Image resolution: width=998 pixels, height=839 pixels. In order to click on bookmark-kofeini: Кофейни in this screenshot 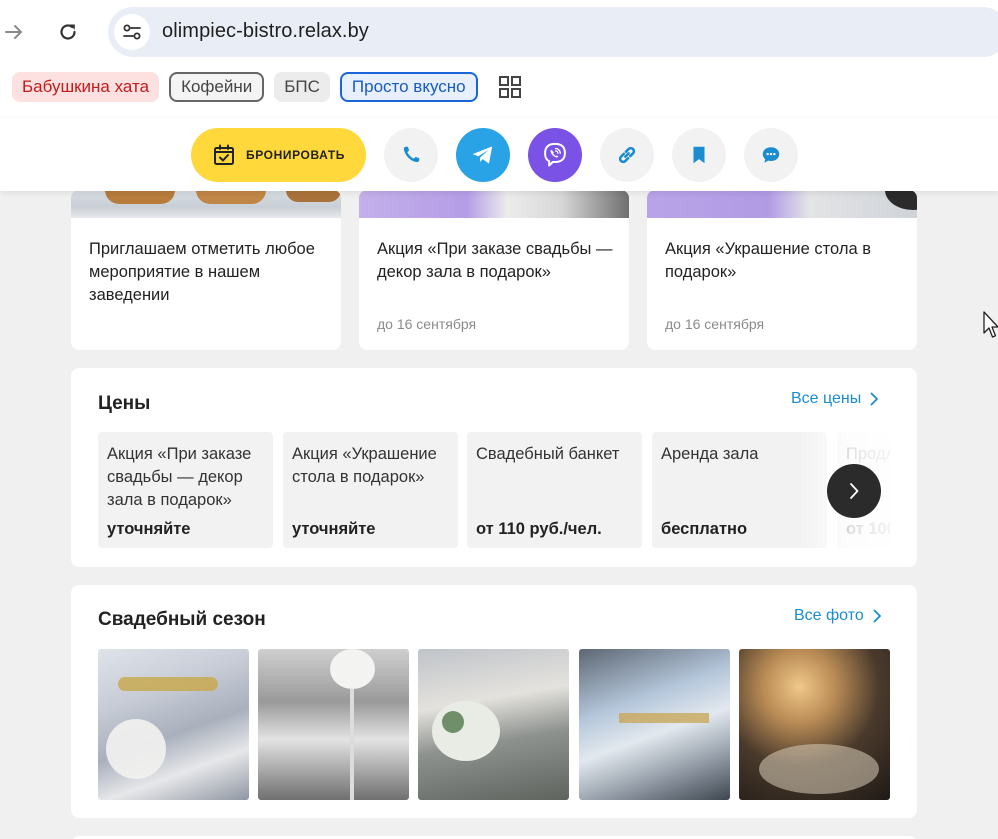, I will do `click(217, 87)`.